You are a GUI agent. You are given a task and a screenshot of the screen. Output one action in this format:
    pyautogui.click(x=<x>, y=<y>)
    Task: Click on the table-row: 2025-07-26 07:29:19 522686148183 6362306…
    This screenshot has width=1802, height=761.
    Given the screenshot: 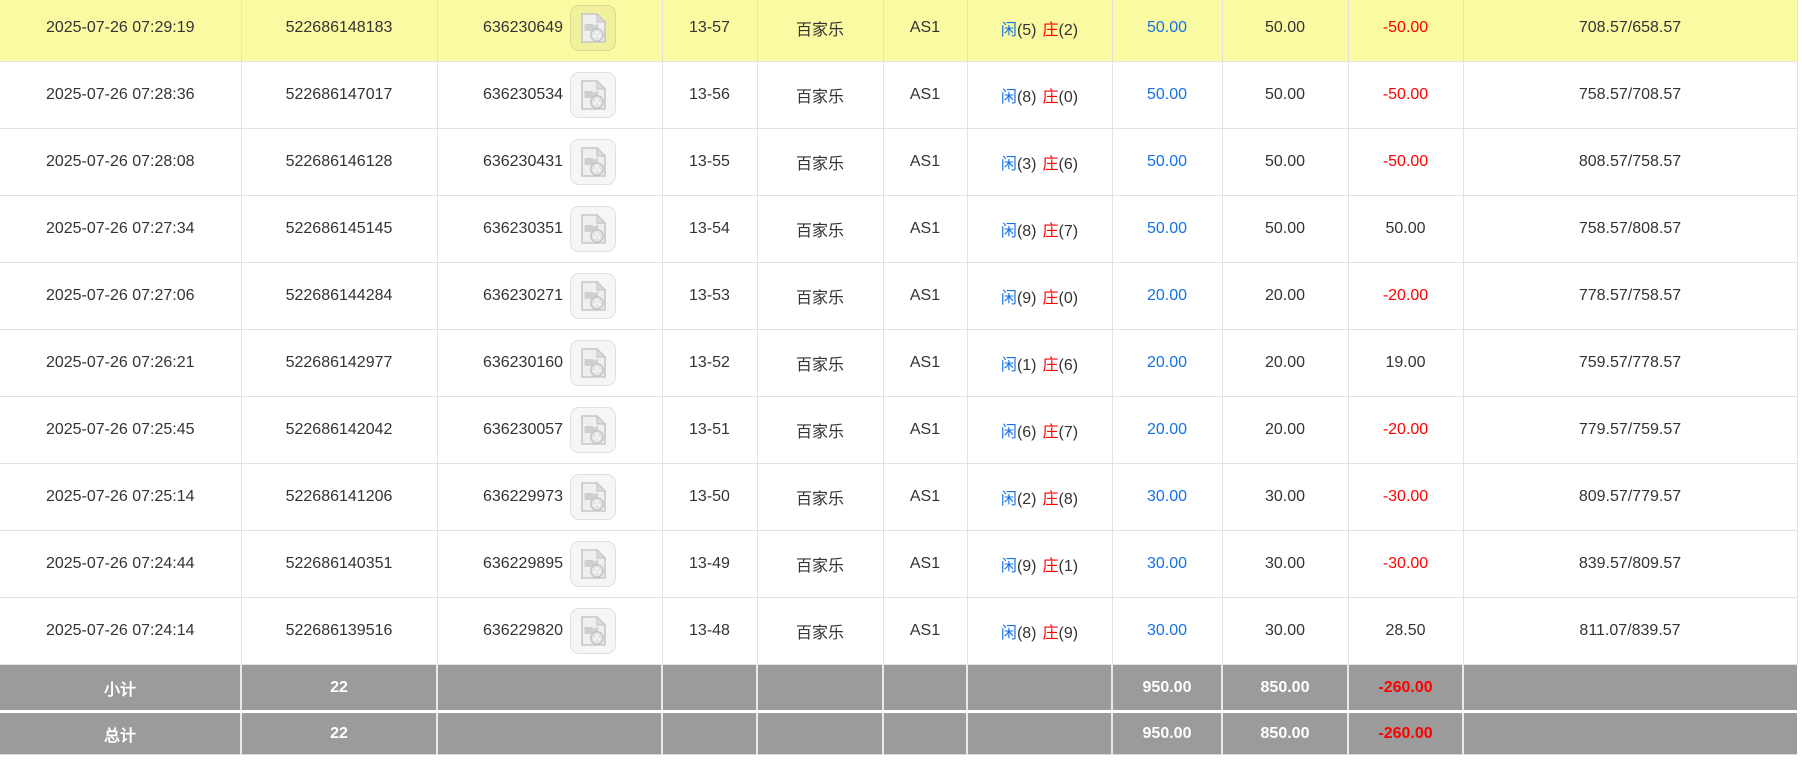 What is the action you would take?
    pyautogui.click(x=899, y=31)
    